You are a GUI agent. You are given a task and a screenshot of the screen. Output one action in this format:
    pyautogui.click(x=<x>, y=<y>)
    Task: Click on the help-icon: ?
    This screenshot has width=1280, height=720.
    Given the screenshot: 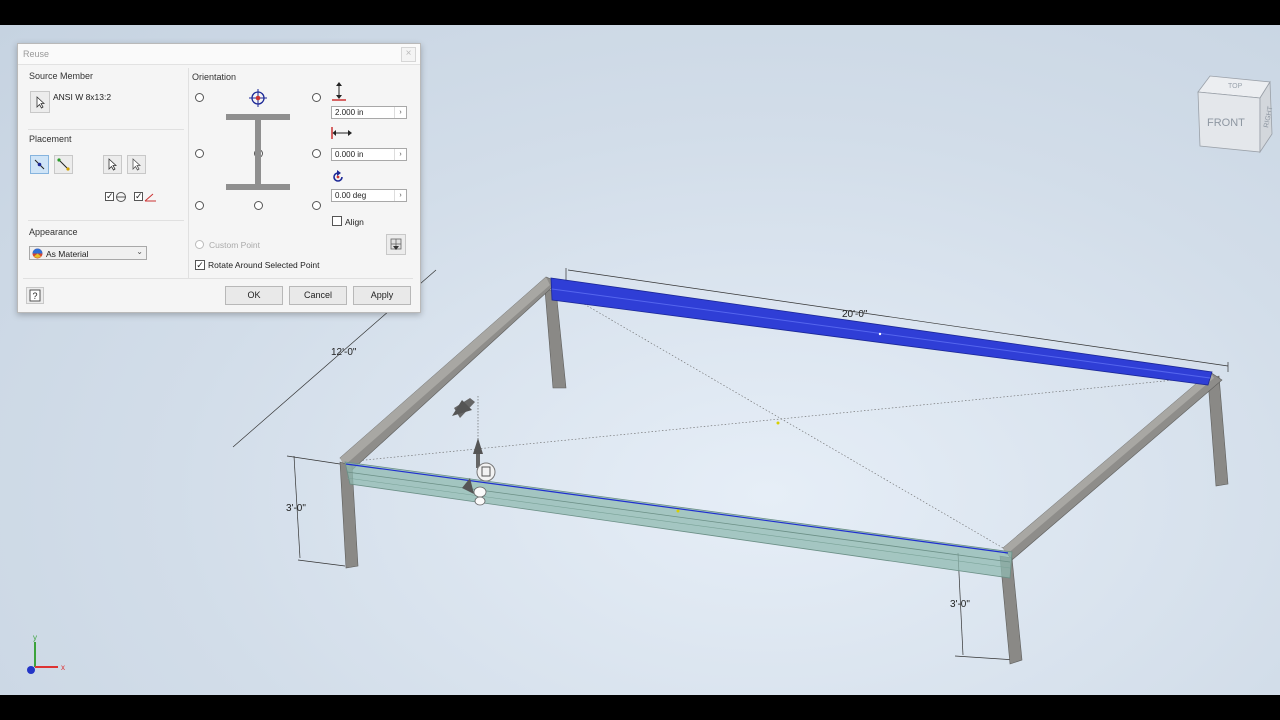 What is the action you would take?
    pyautogui.click(x=35, y=295)
    